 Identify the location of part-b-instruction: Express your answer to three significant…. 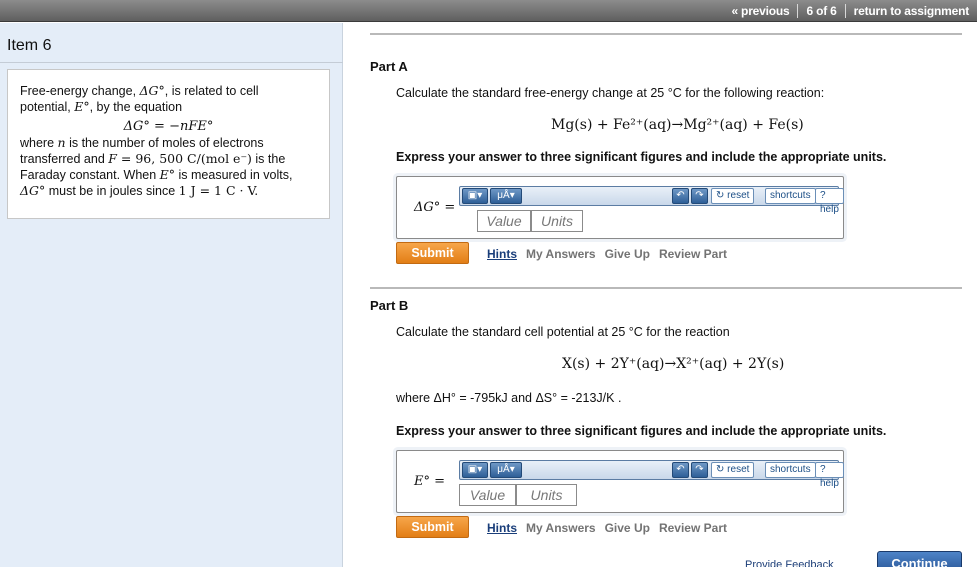
(641, 431).